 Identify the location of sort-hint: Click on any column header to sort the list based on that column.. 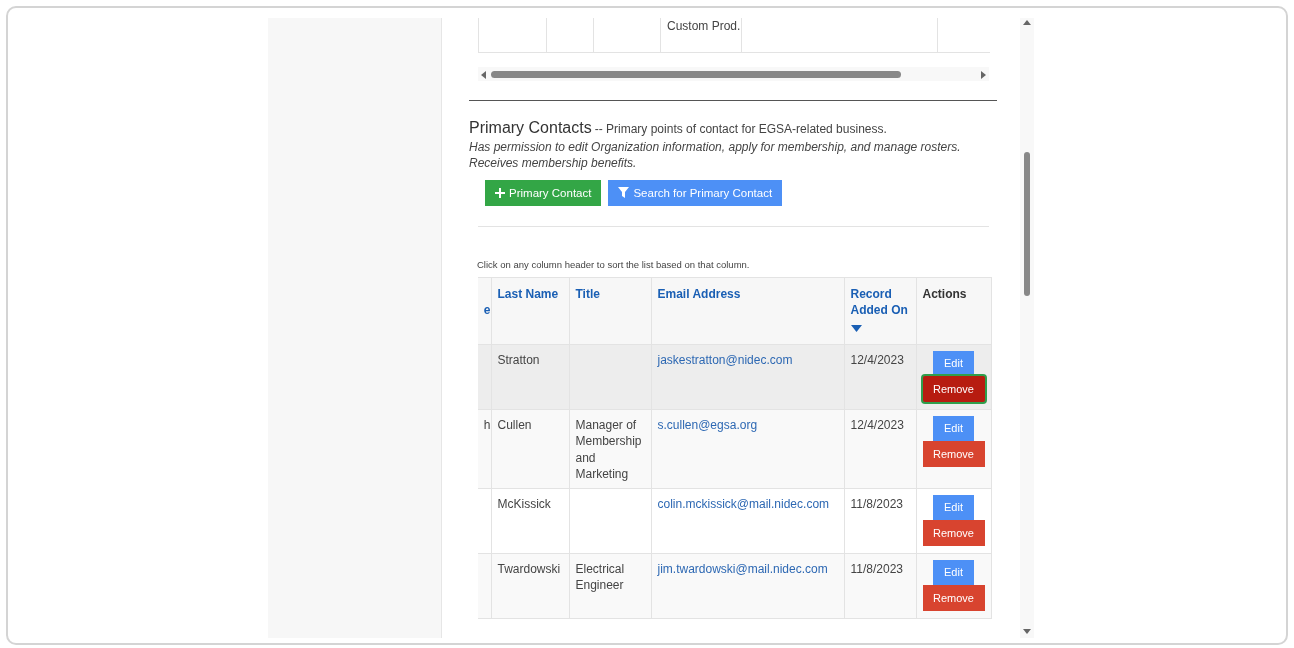
(614, 264).